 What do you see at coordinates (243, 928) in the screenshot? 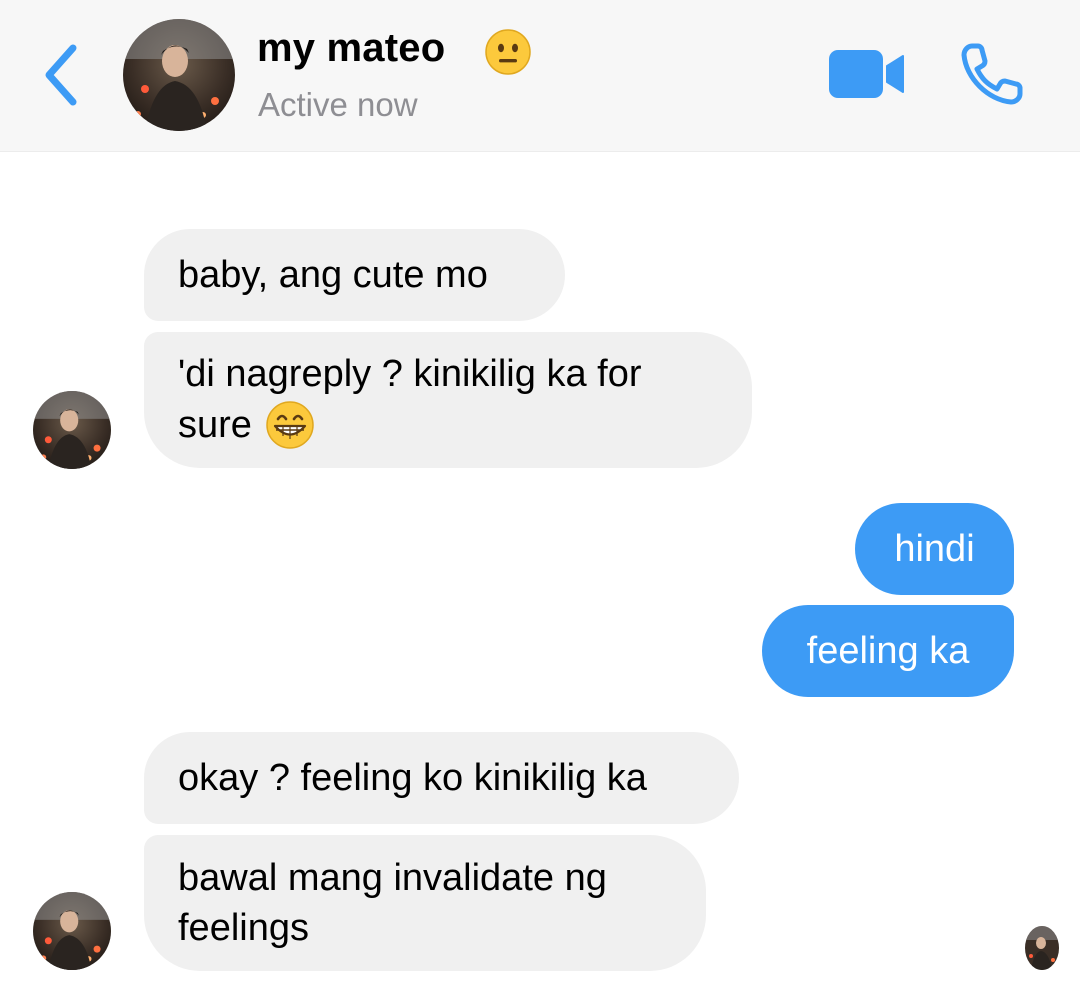
I see `message-text-line: feelings` at bounding box center [243, 928].